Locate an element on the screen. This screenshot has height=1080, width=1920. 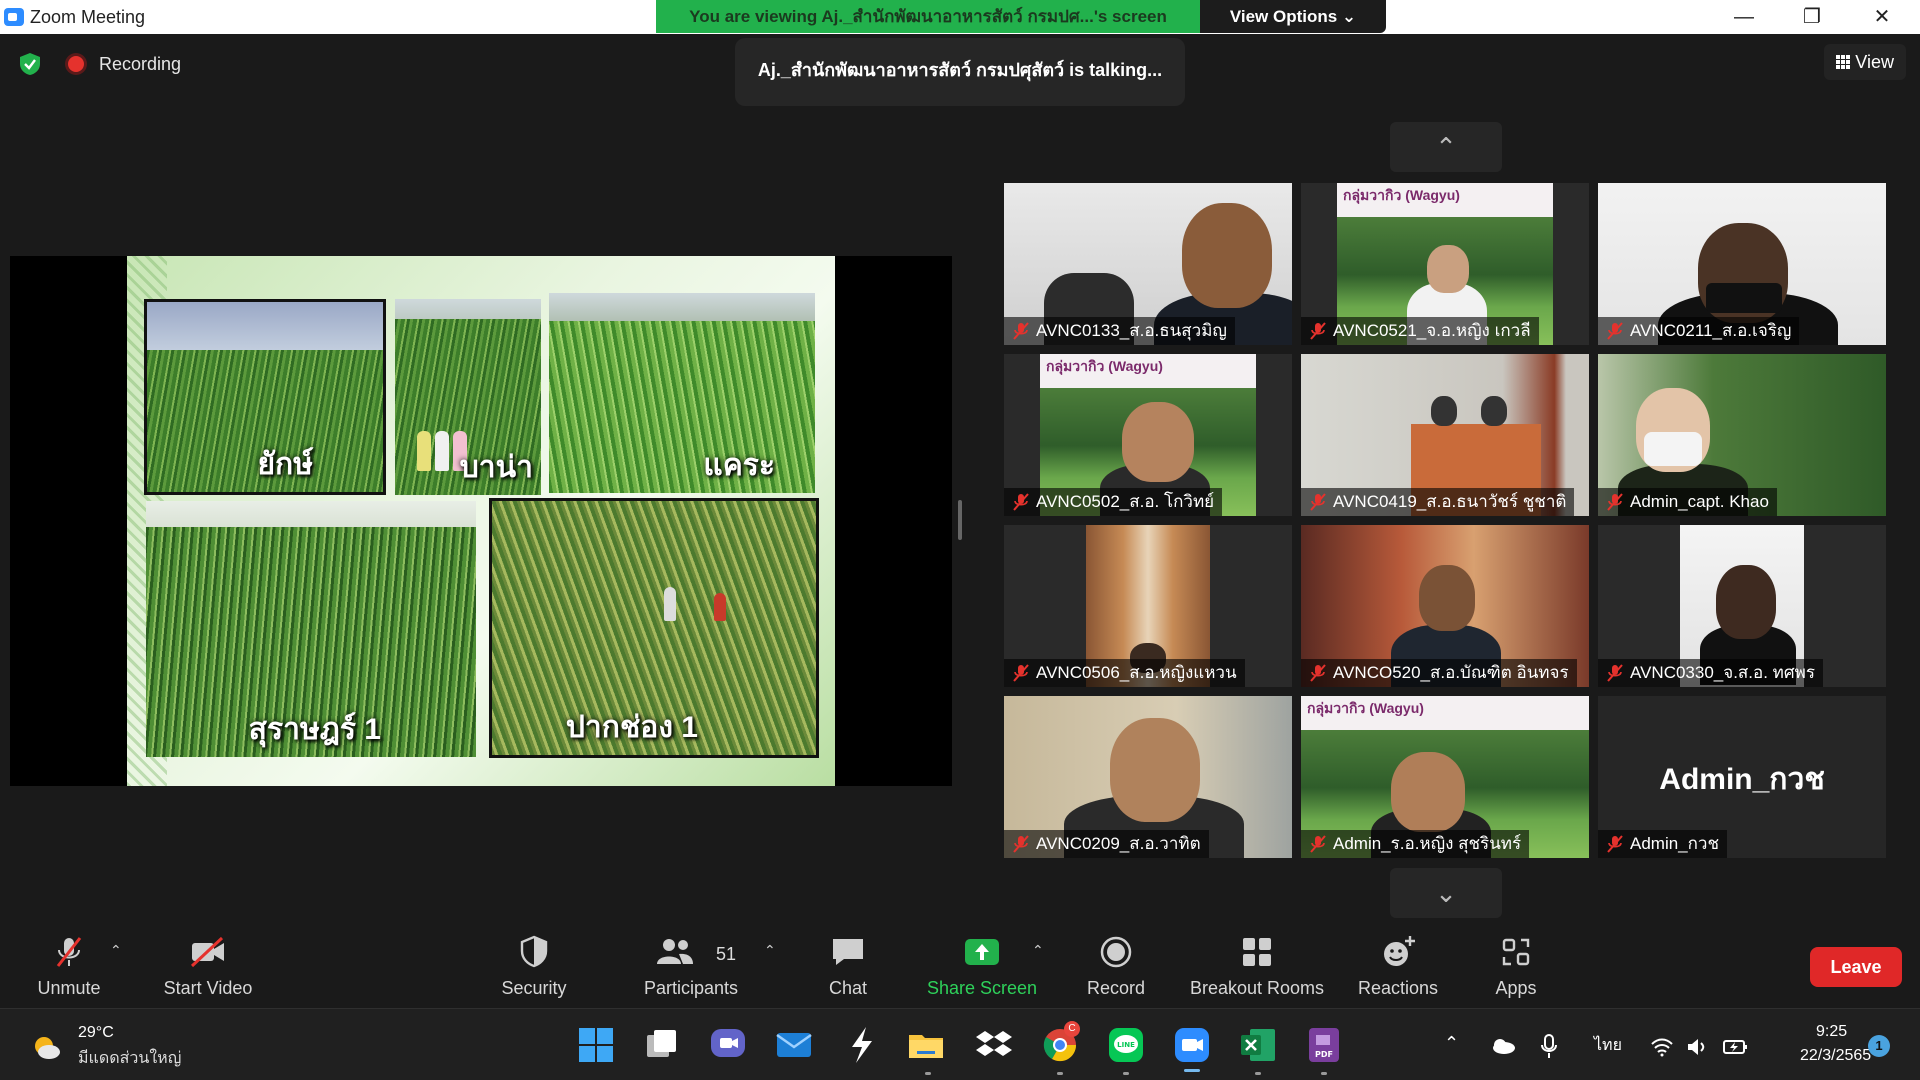
slide-photo-5: ปากช่อง 1 is located at coordinates (654, 628).